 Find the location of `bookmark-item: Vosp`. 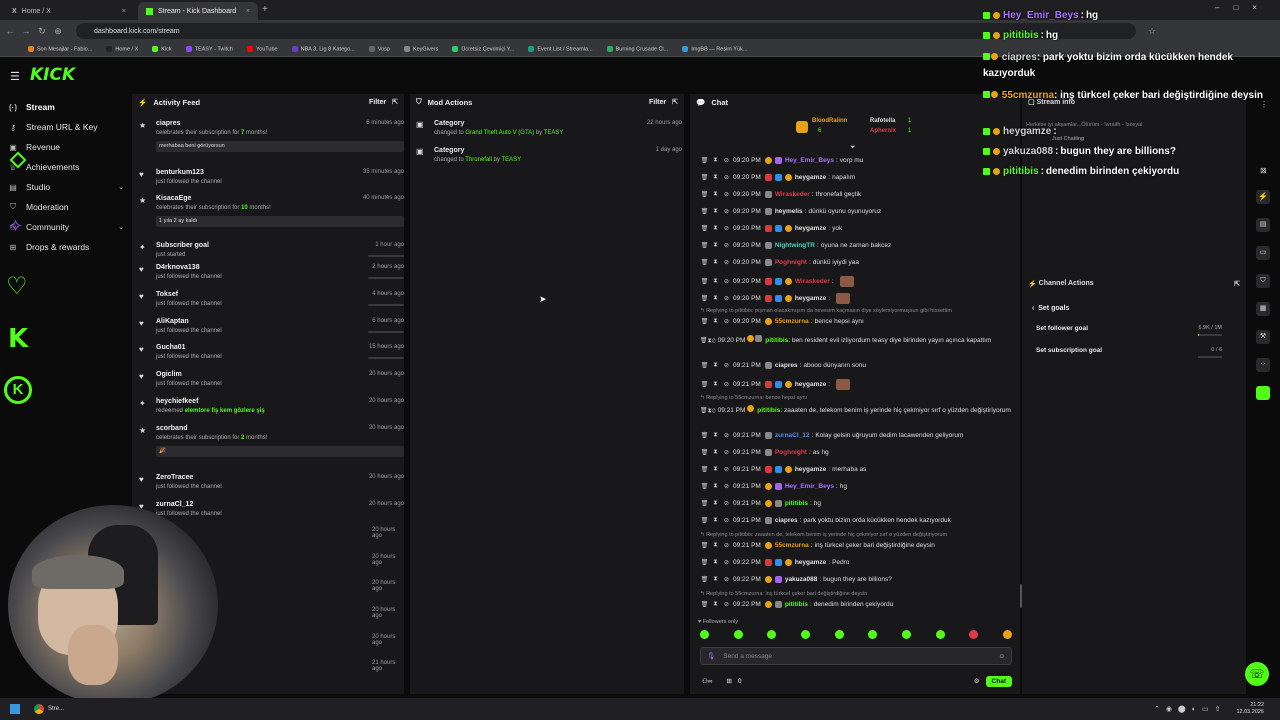

bookmark-item: Vosp is located at coordinates (379, 48).